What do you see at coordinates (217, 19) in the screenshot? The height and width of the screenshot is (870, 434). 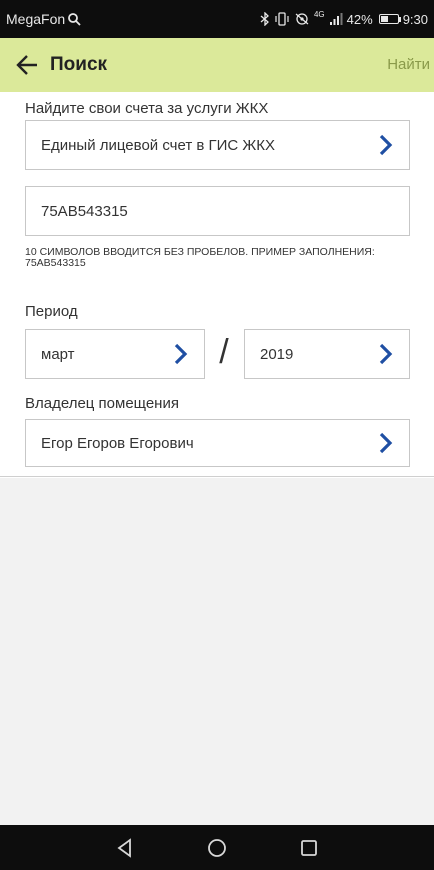 I see `status-bar: MegaFon 4G 42% 9:30` at bounding box center [217, 19].